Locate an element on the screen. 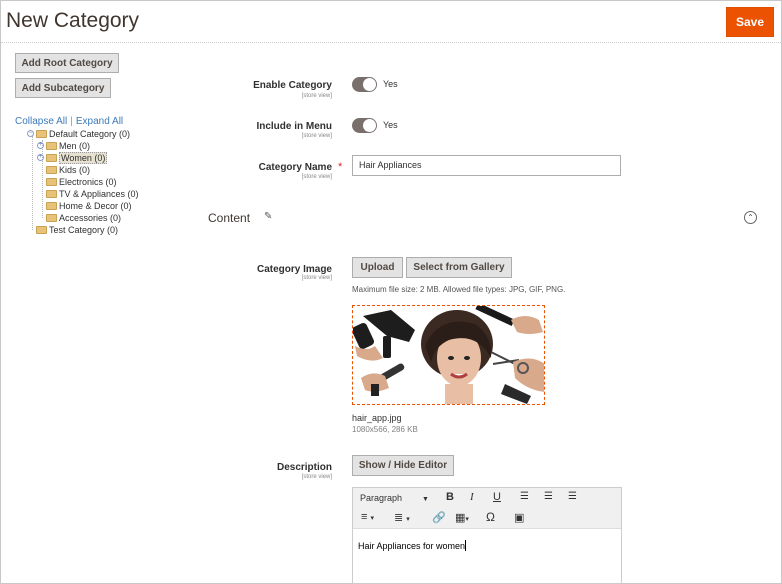 The width and height of the screenshot is (782, 584). editor-toolbar: Paragraph ▼ B I U ☰ ☰ ☰ ≡ ▾ ≣ ▾ 🔗 ▦▾ Ω ▣ is located at coordinates (487, 508).